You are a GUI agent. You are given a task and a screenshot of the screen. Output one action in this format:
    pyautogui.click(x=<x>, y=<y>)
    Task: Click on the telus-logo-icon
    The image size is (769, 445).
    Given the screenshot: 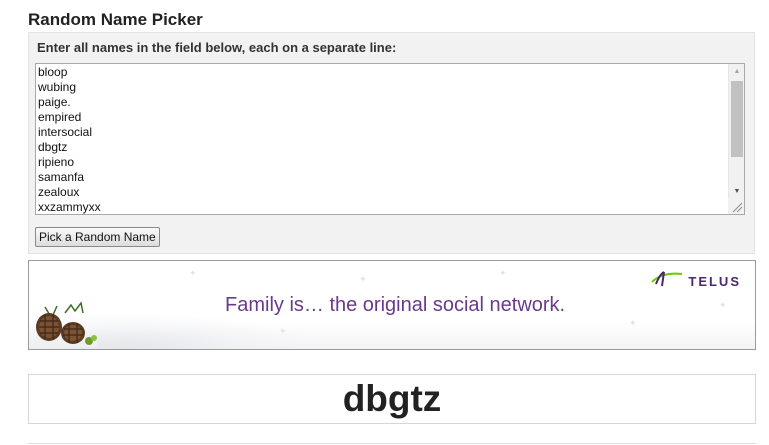 What is the action you would take?
    pyautogui.click(x=667, y=281)
    